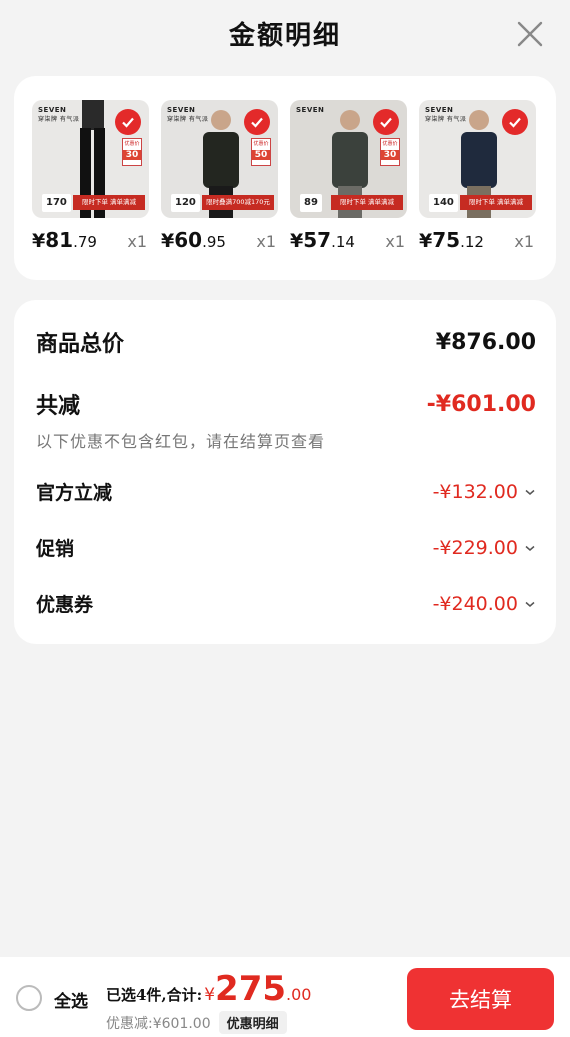 This screenshot has height=1037, width=570. Describe the element at coordinates (71, 999) in the screenshot. I see `select-all-label: 全选` at that location.